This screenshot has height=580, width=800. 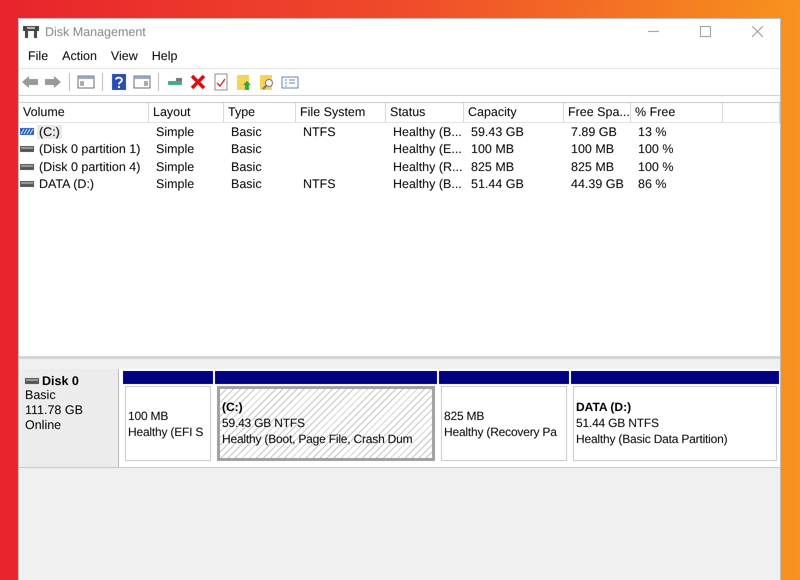 I want to click on checklist-icon, so click(x=221, y=82).